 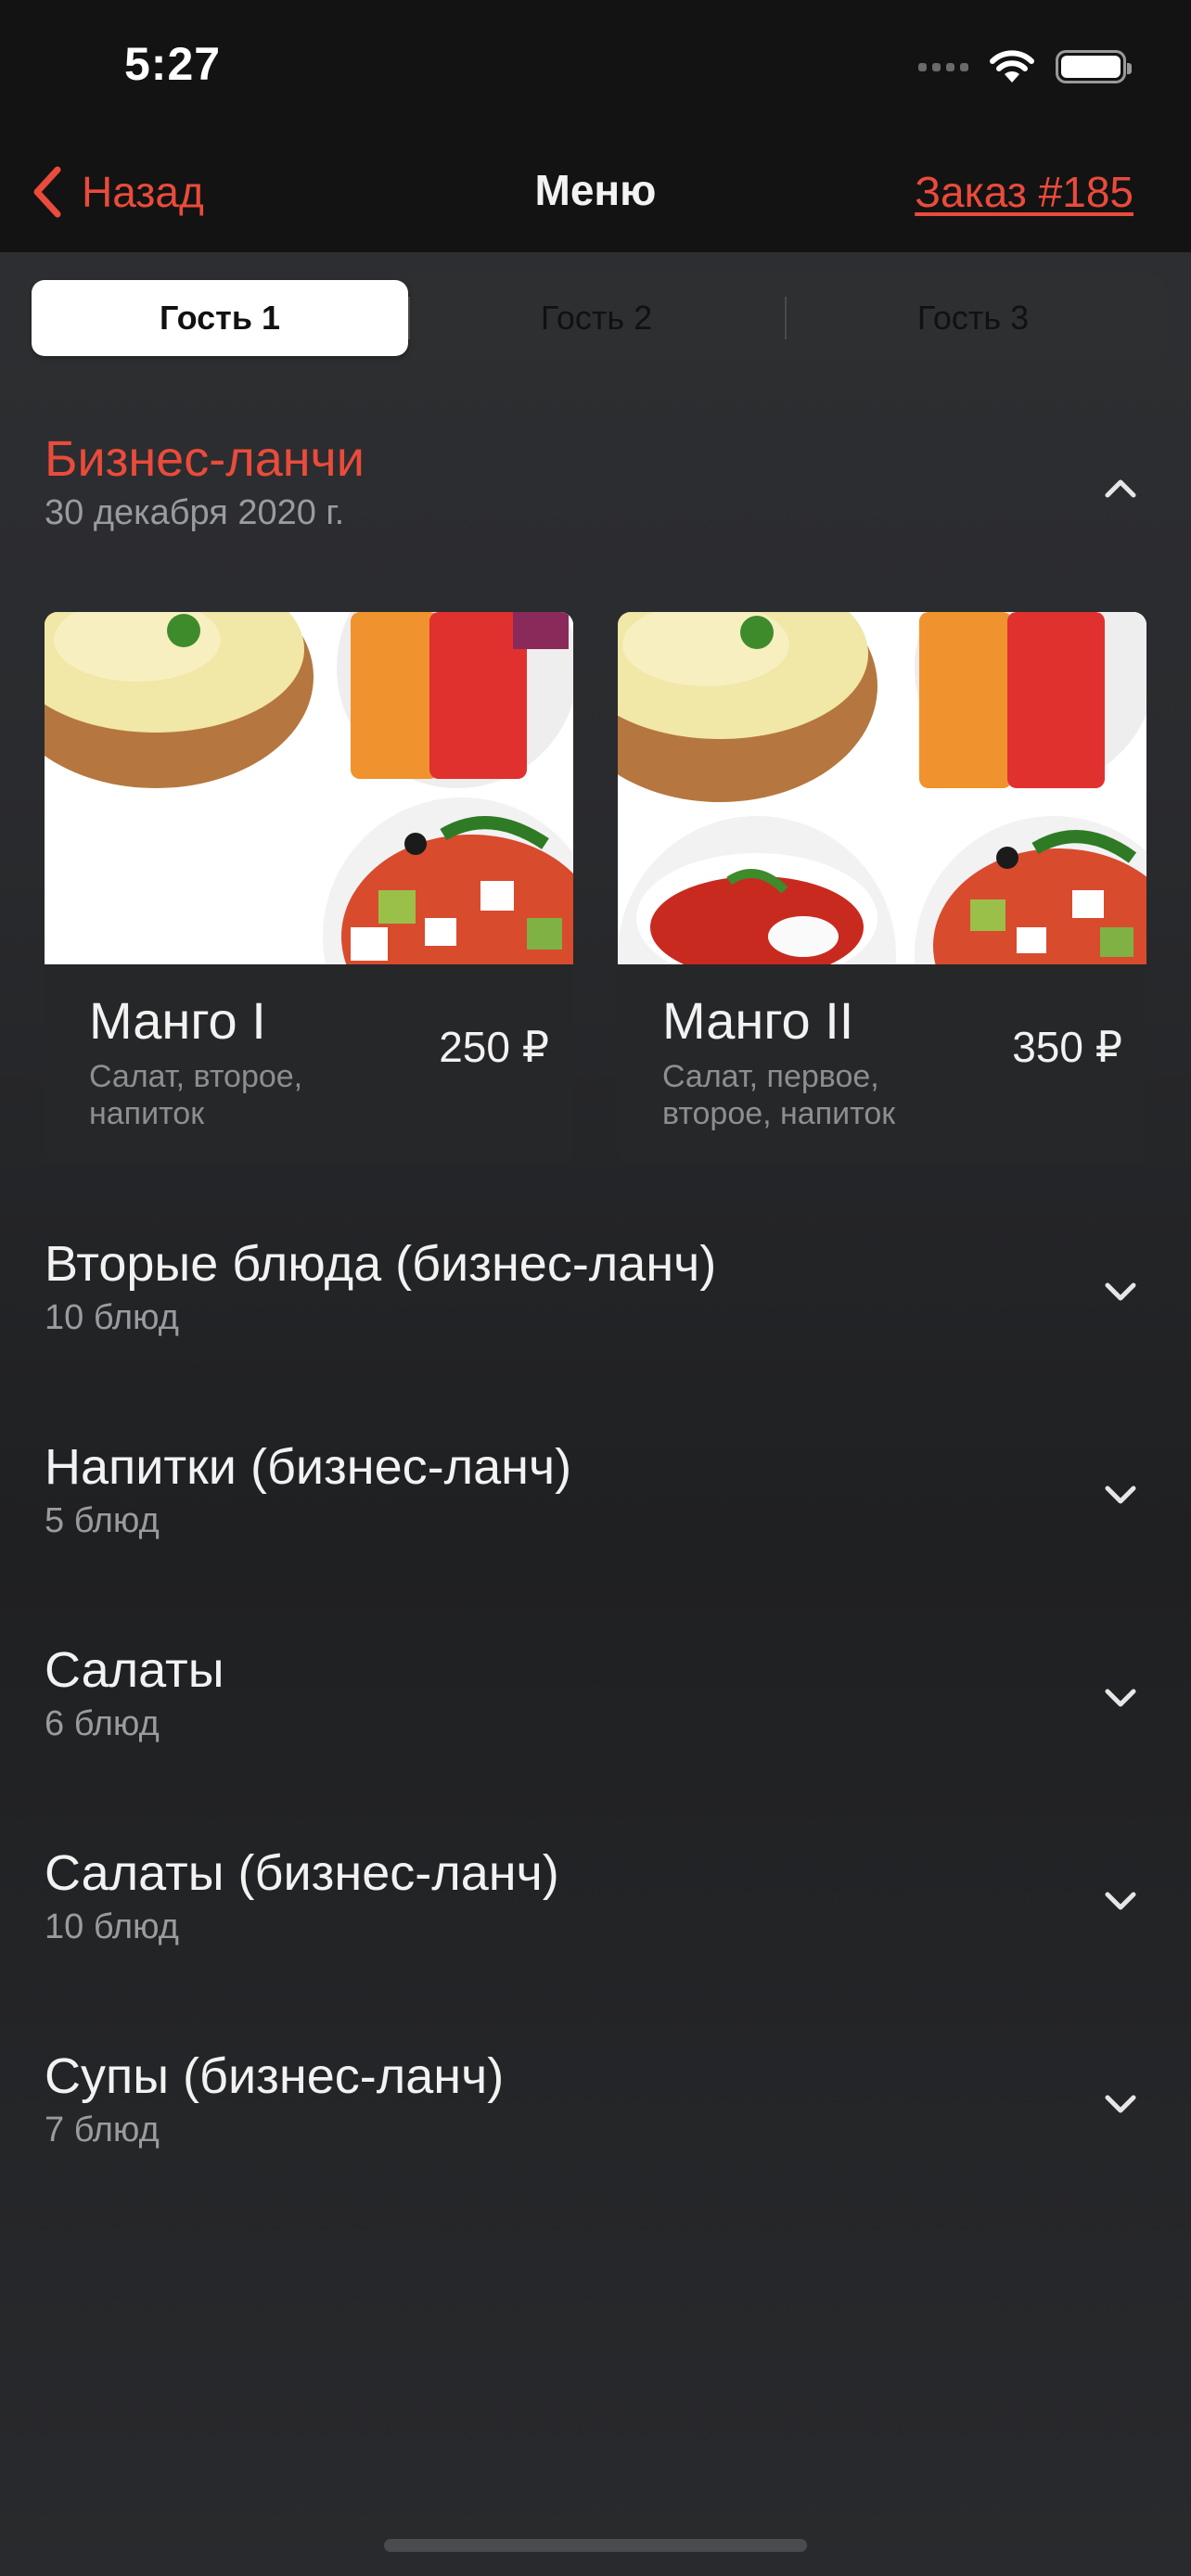 I want to click on home-indicator, so click(x=595, y=2545).